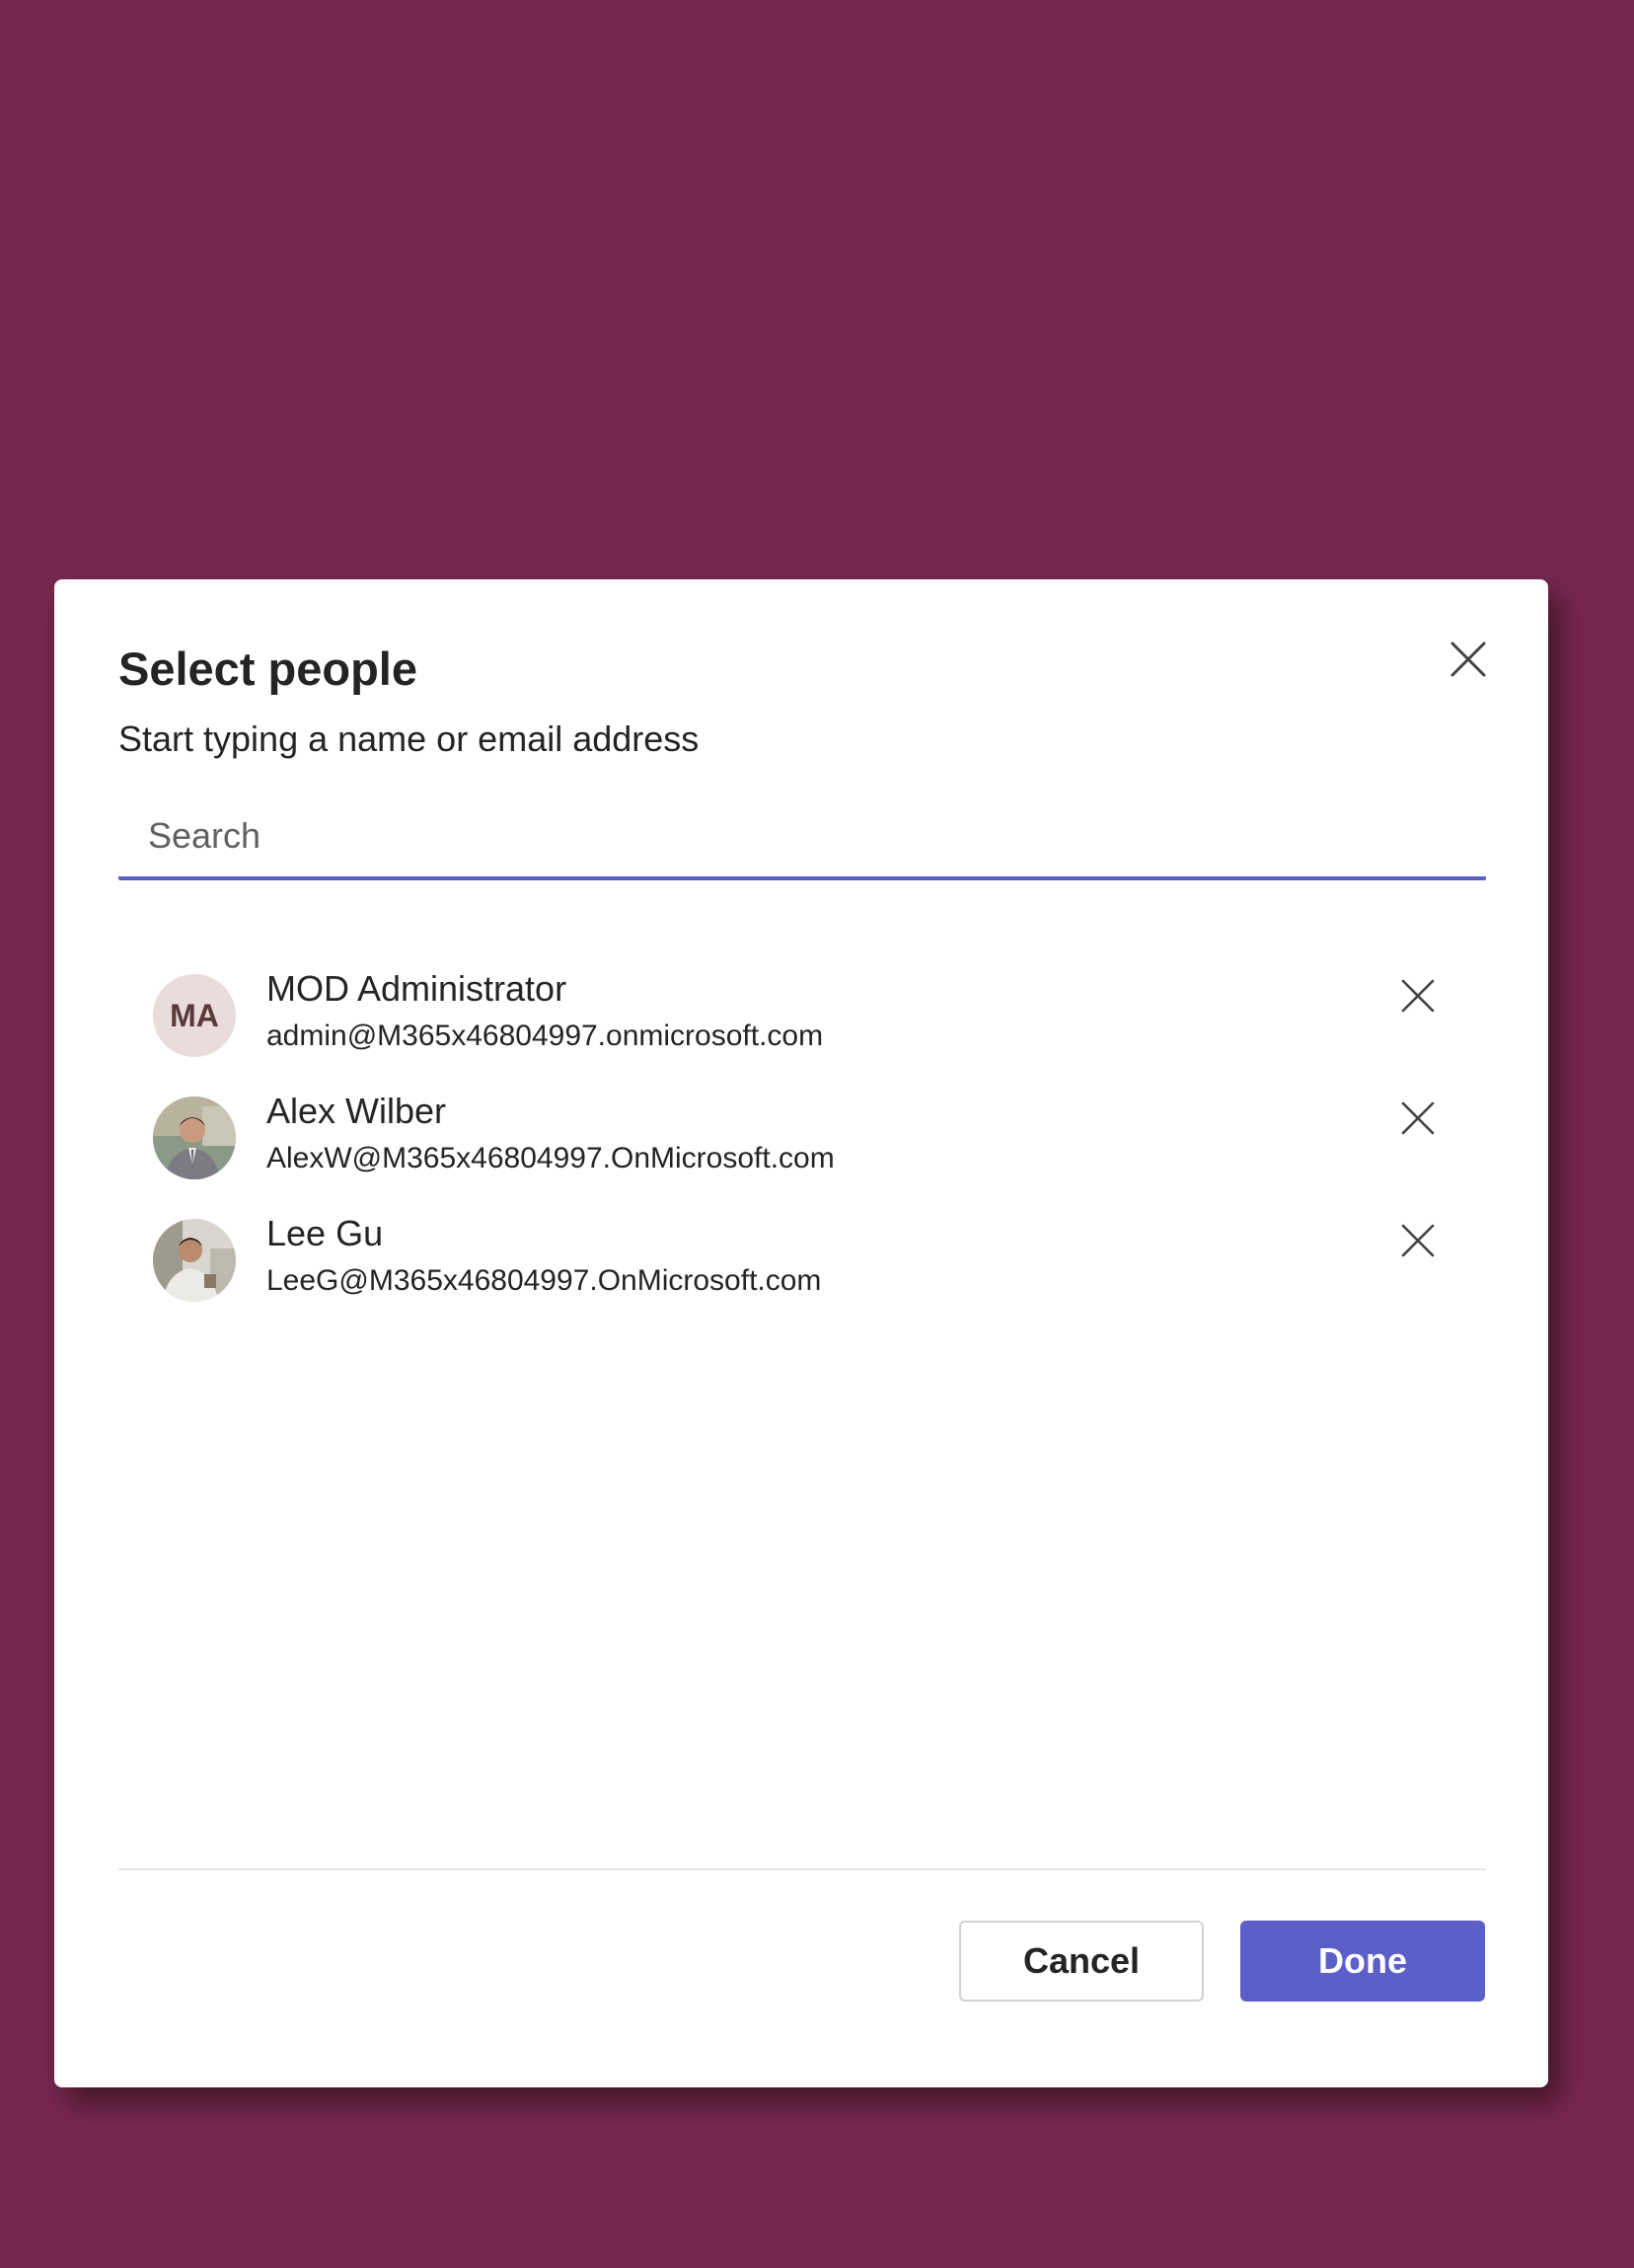 The height and width of the screenshot is (2268, 1634). Describe the element at coordinates (802, 1869) in the screenshot. I see `footer-divider` at that location.